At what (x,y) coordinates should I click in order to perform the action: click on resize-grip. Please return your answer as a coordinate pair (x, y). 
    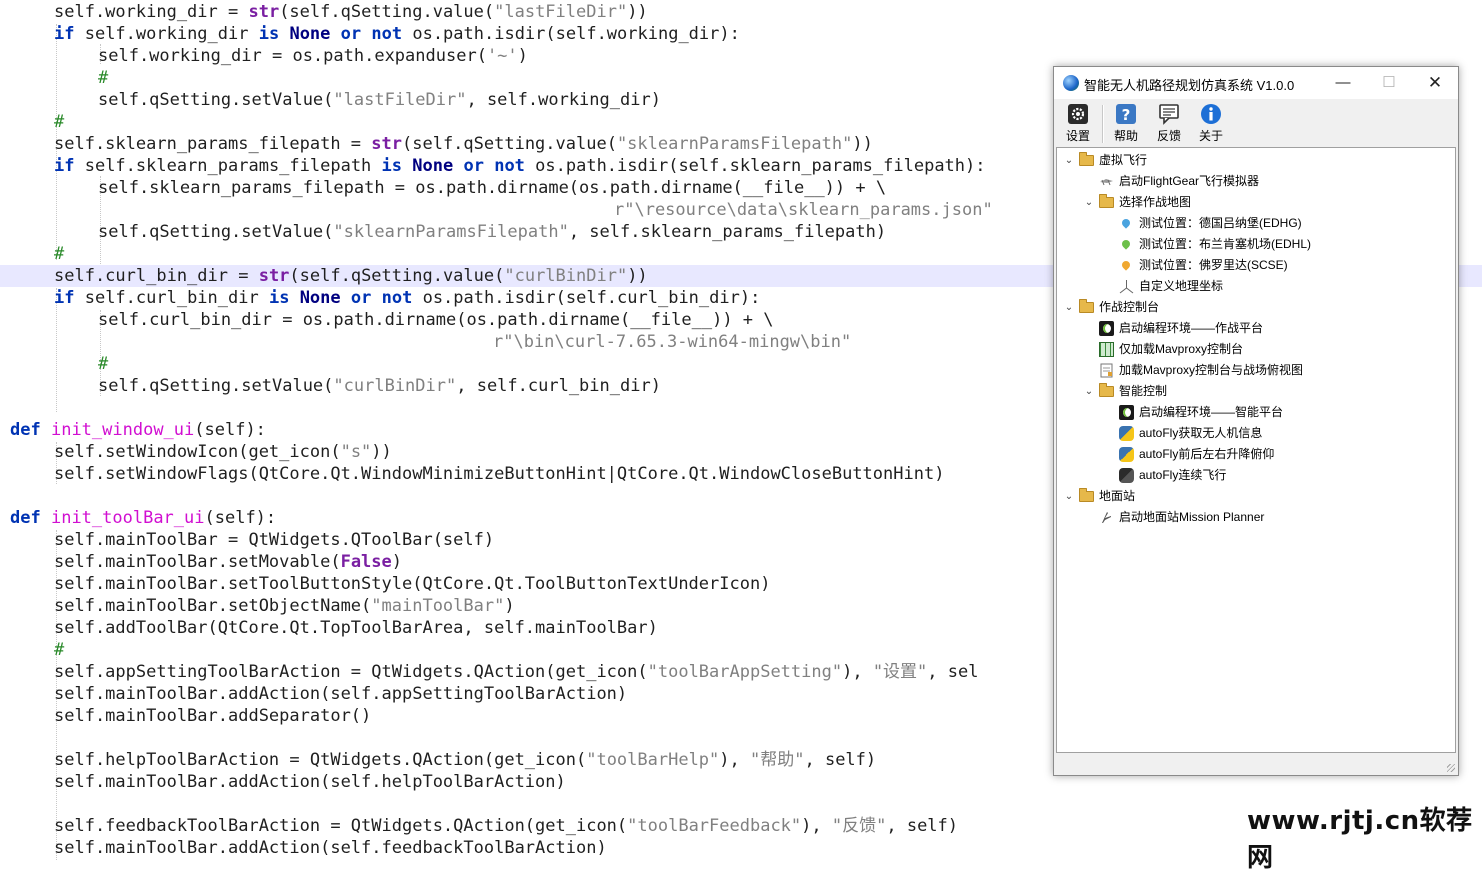
    Looking at the image, I should click on (1451, 768).